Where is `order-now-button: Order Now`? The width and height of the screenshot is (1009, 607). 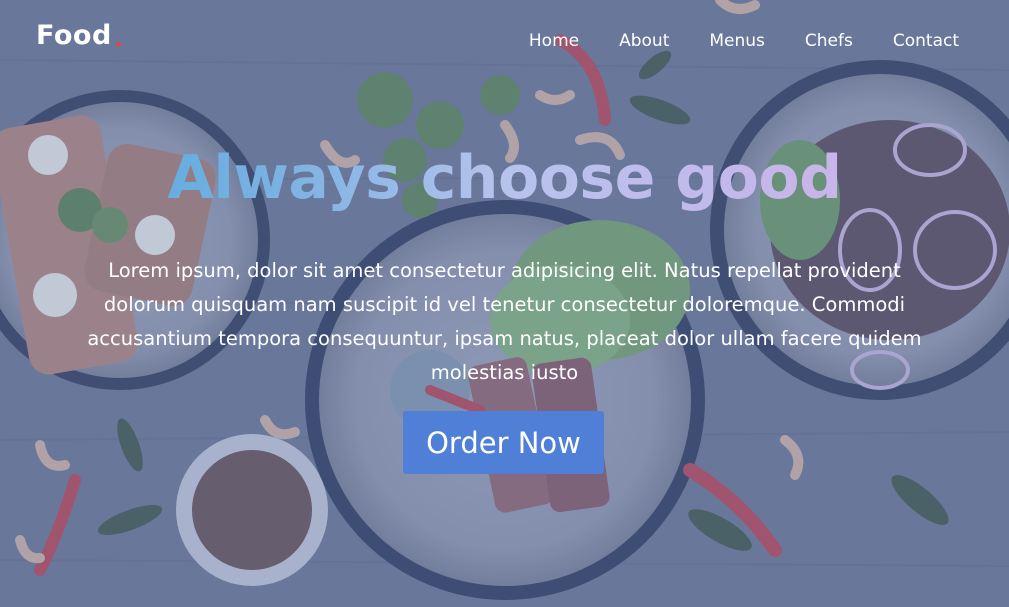
order-now-button: Order Now is located at coordinates (503, 442).